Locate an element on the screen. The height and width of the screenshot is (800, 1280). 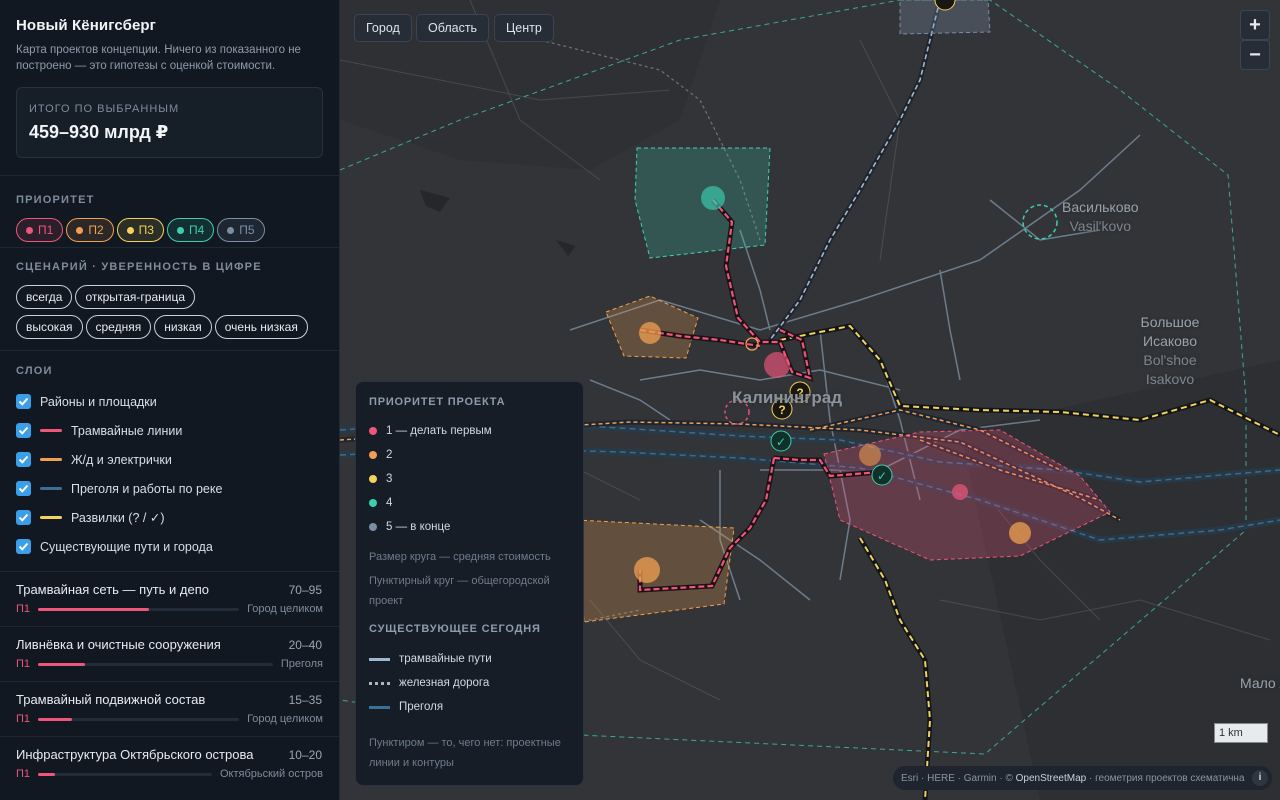
legend-line-rail is located at coordinates (379, 683).